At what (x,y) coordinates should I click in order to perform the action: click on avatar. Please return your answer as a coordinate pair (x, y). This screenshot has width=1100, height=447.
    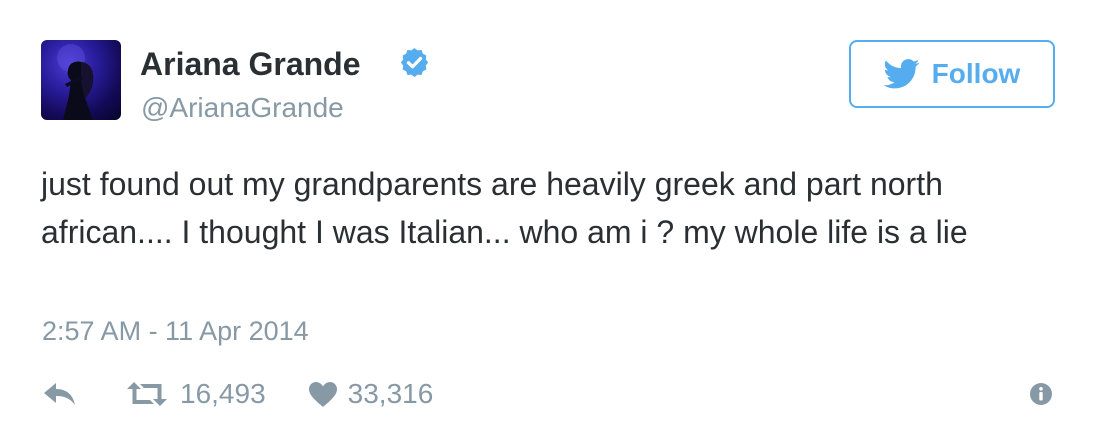
    Looking at the image, I should click on (81, 80).